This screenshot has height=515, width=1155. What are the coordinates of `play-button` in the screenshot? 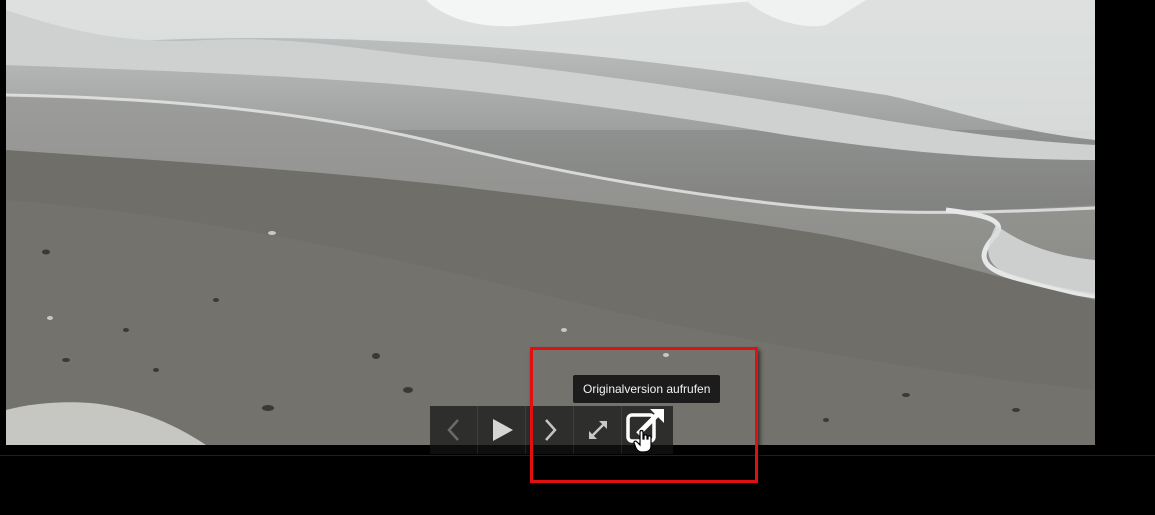 It's located at (502, 430).